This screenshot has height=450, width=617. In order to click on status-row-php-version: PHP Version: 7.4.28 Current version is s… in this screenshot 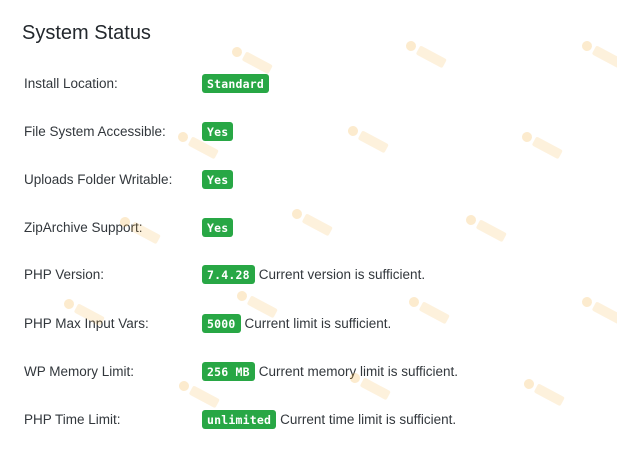, I will do `click(224, 274)`.